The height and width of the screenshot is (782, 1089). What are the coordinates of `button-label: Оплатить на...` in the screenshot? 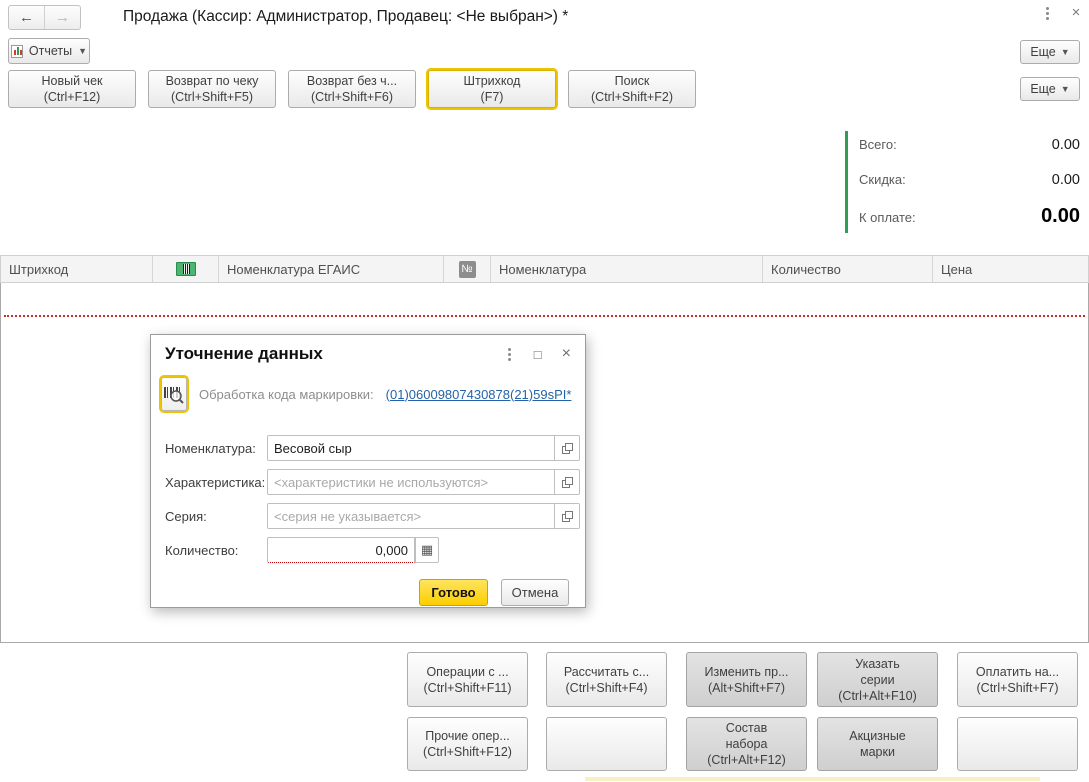 It's located at (1017, 671).